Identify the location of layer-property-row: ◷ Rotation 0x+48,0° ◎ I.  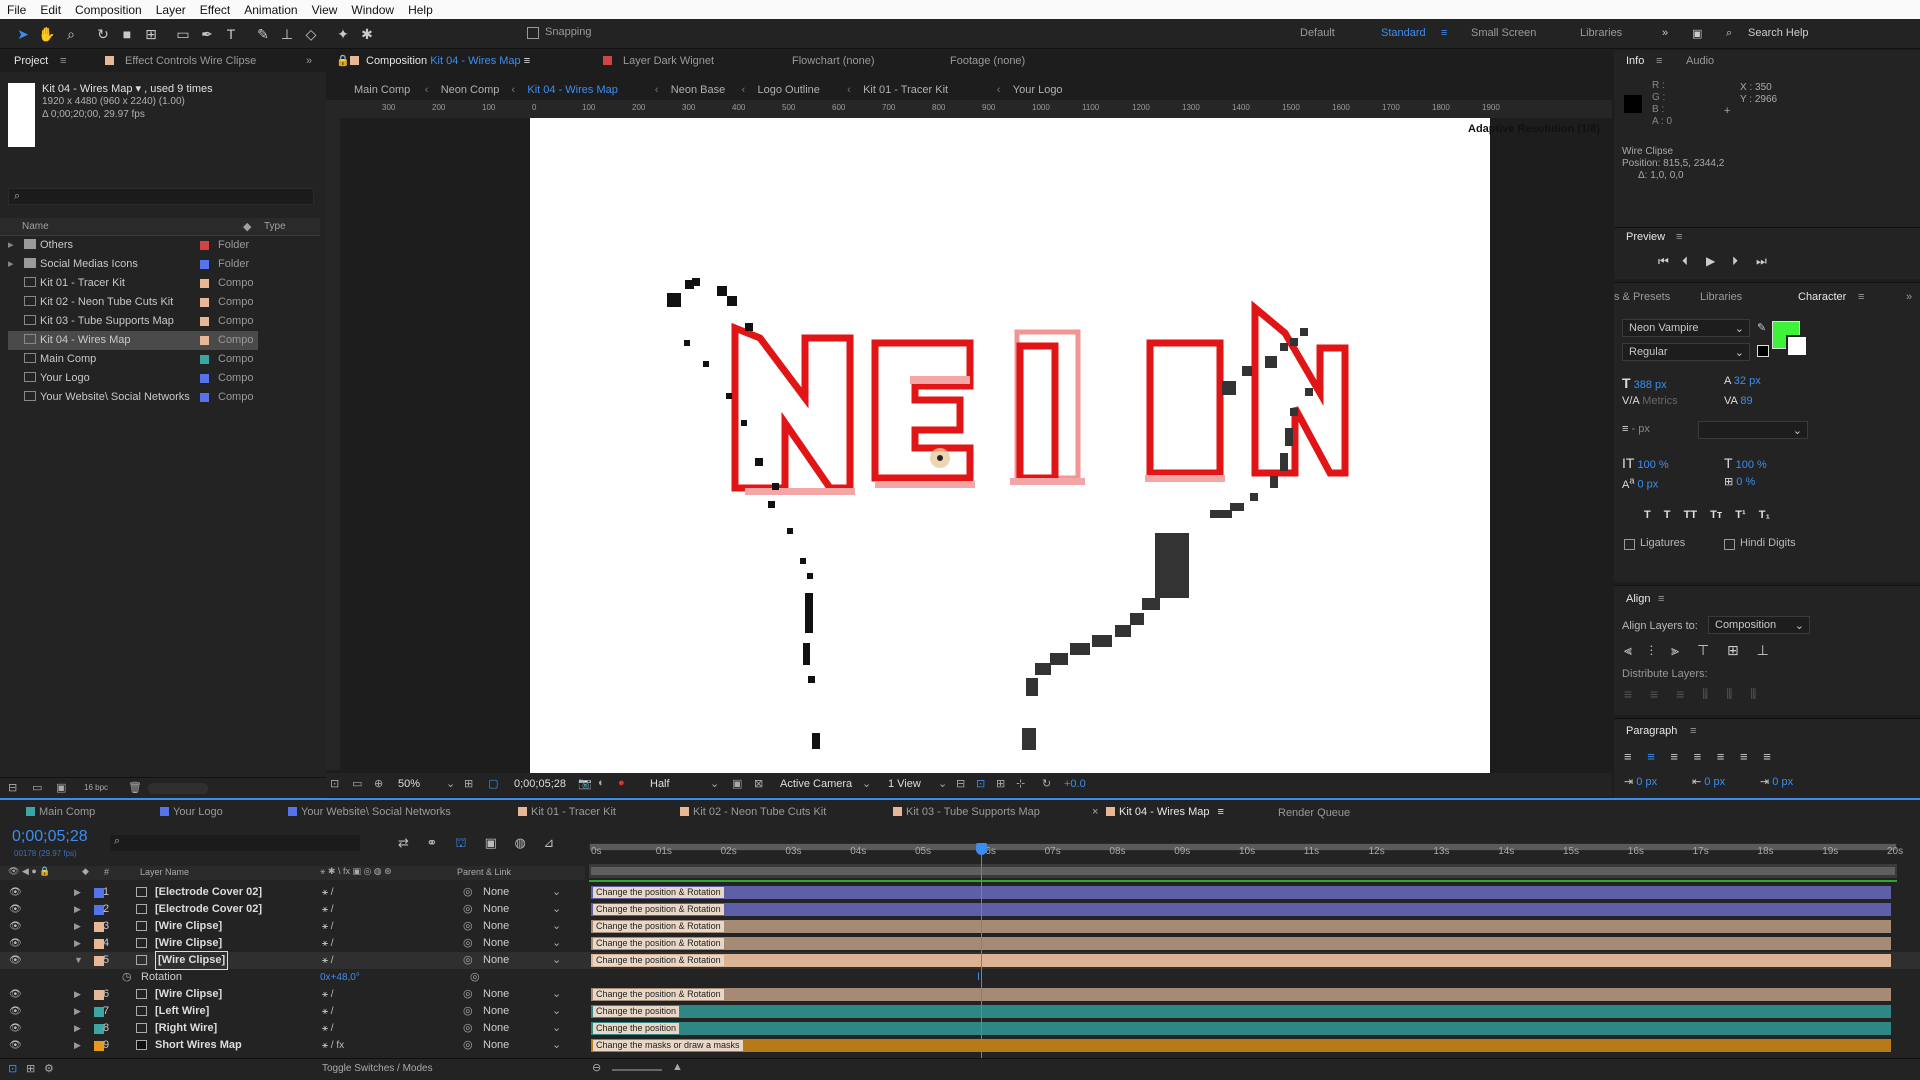
(960, 977).